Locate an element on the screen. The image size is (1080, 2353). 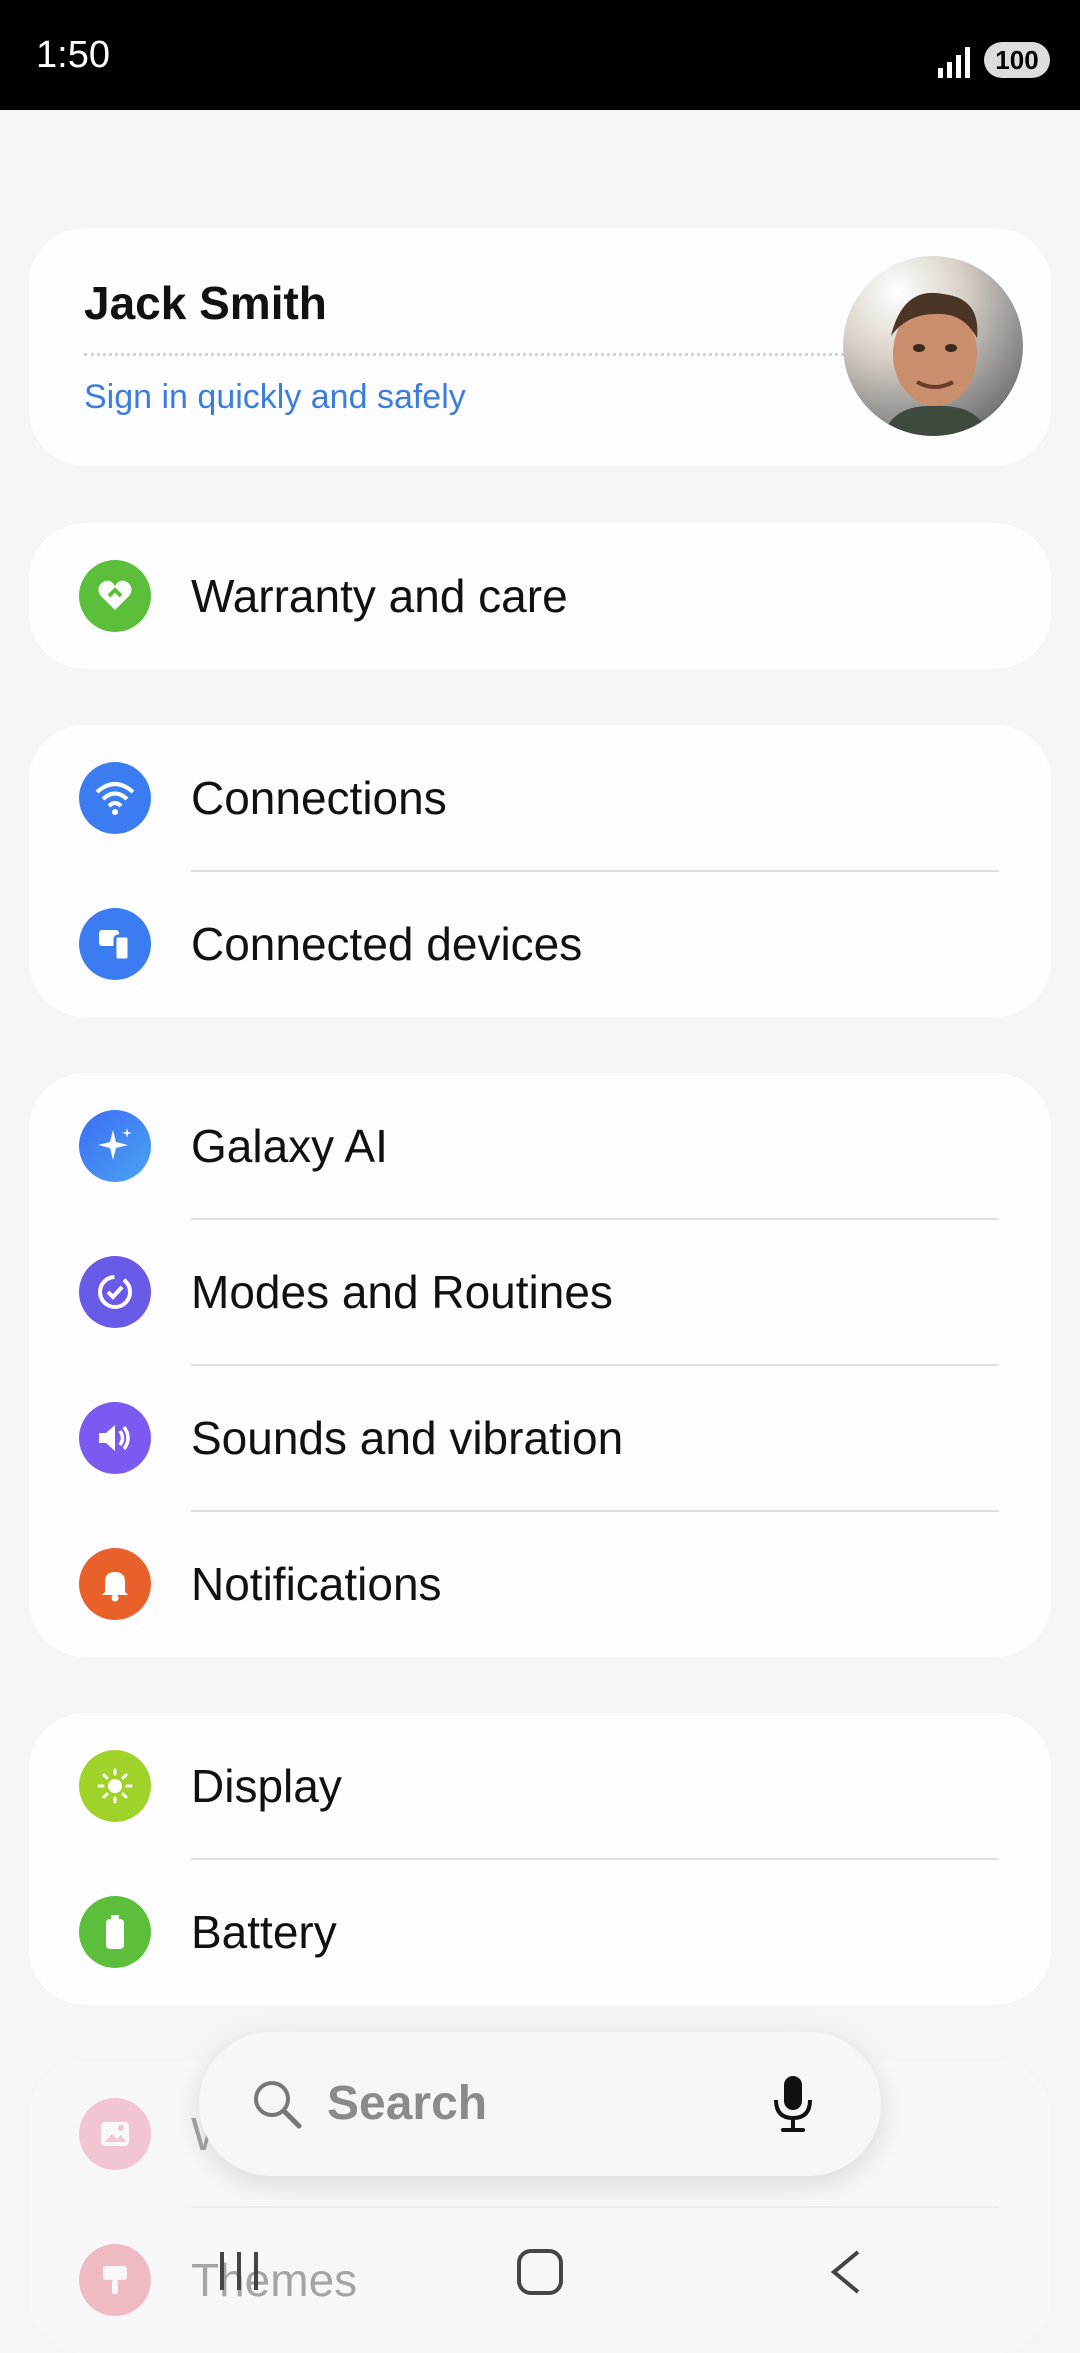
microphone-icon is located at coordinates (793, 2104).